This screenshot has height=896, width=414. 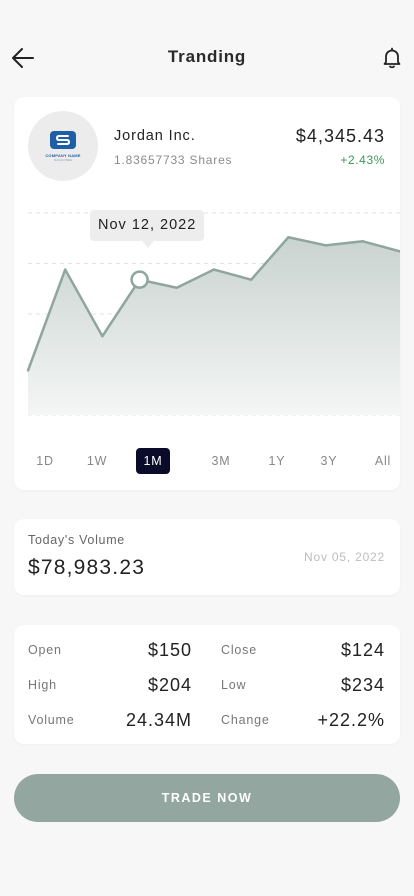 What do you see at coordinates (173, 160) in the screenshot?
I see `shares-count: 1.83657733 Shares` at bounding box center [173, 160].